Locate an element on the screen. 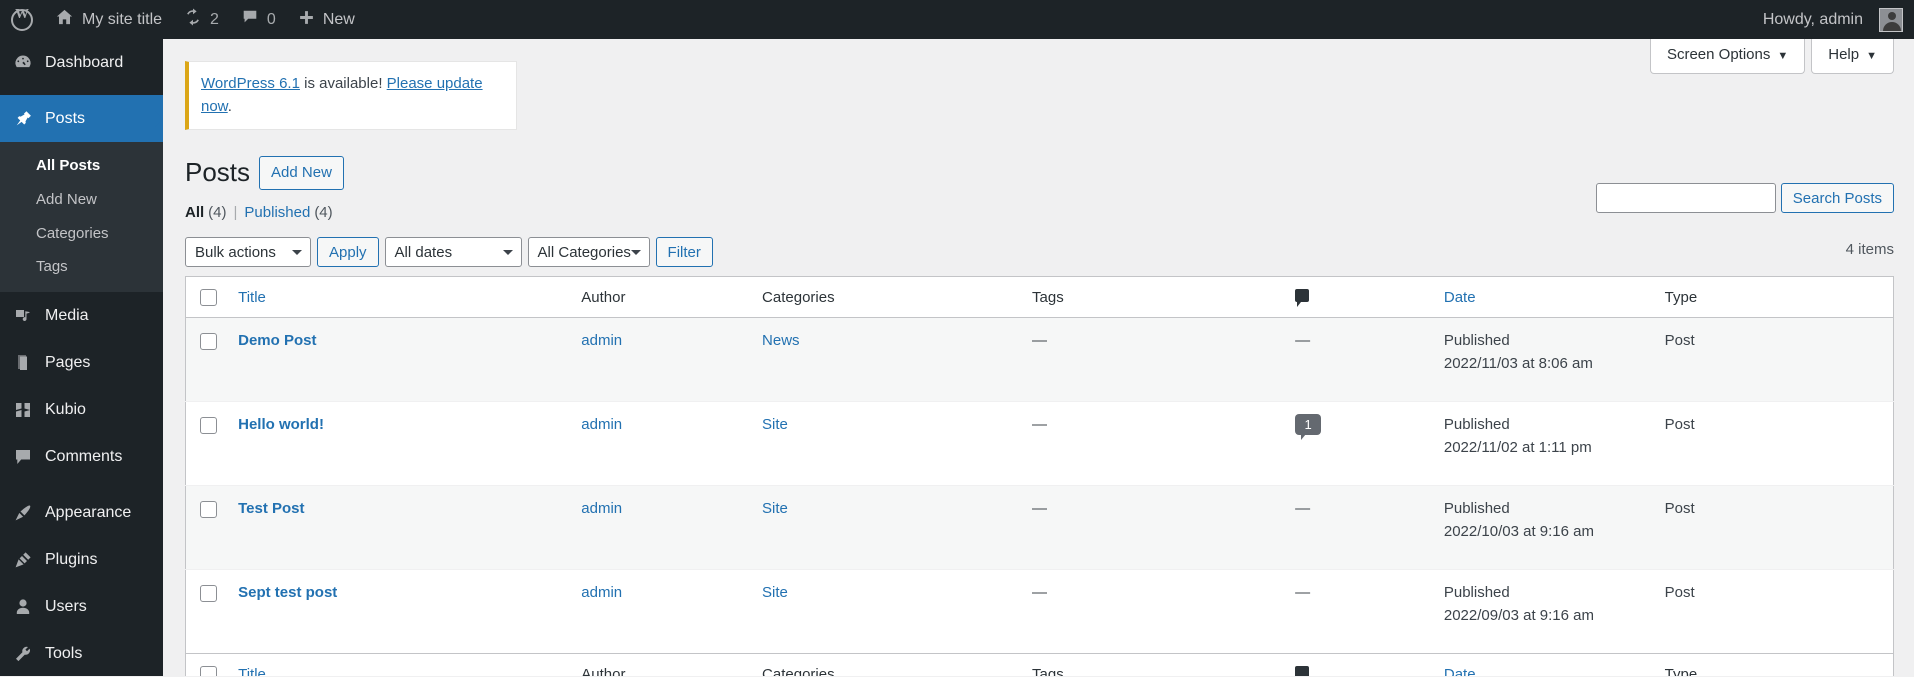  wordpress-logo-icon is located at coordinates (22, 19).